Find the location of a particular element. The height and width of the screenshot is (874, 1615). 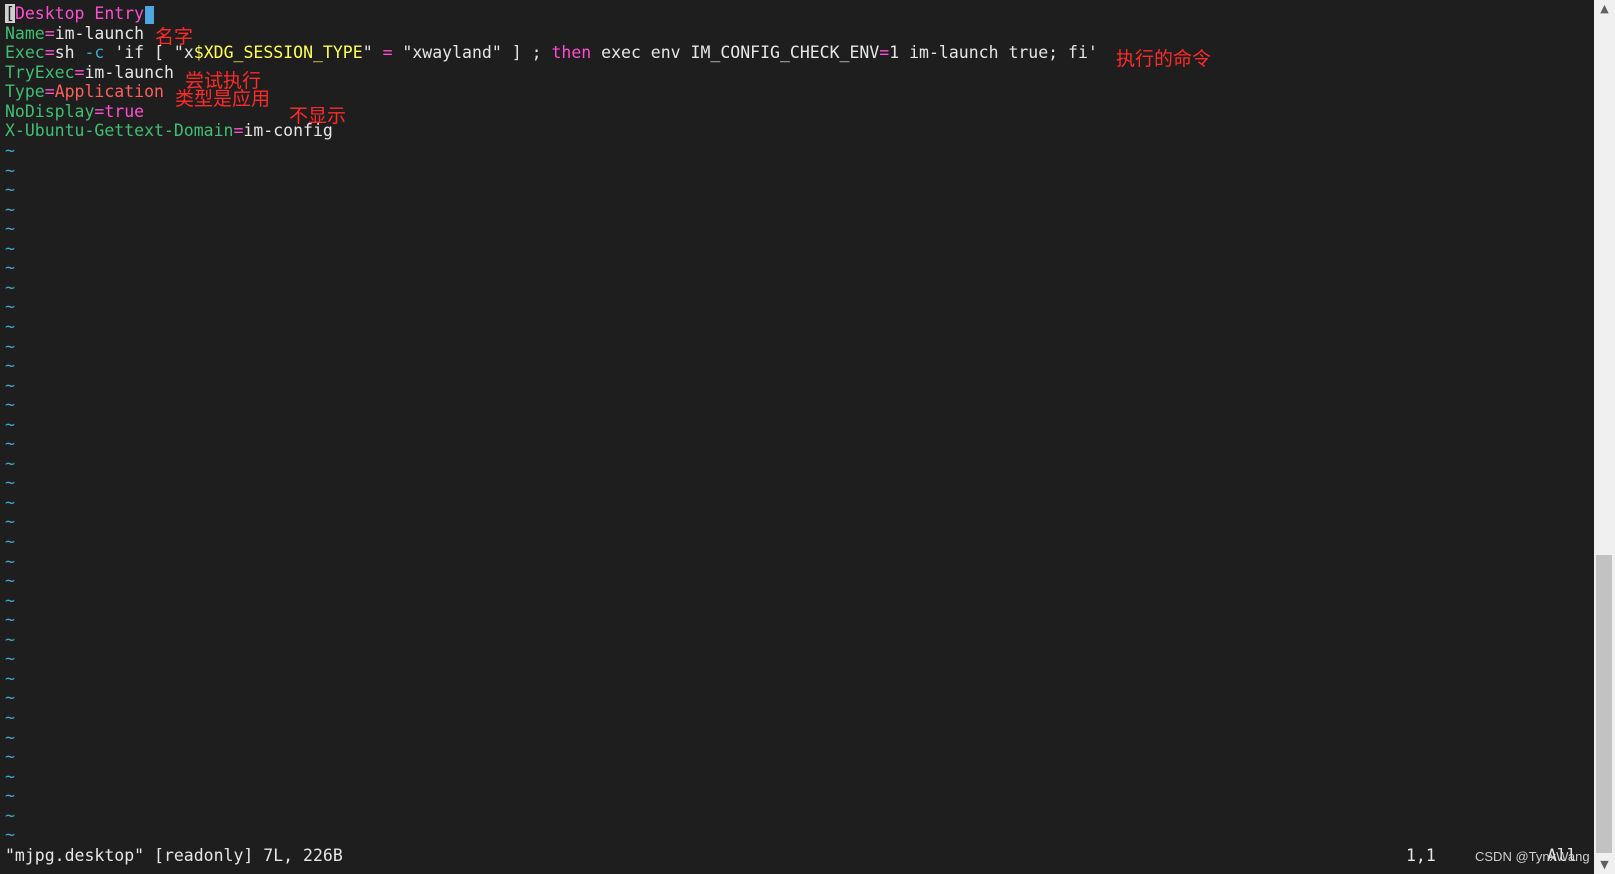

key-type: Type is located at coordinates (25, 91).